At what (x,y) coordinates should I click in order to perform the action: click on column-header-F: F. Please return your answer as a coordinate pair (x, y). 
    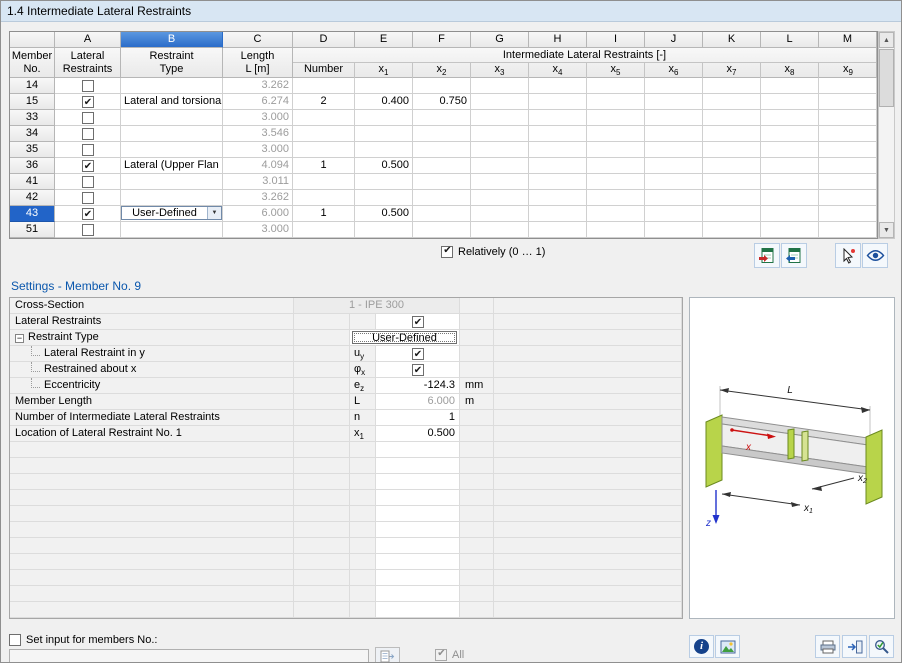
    Looking at the image, I should click on (442, 40).